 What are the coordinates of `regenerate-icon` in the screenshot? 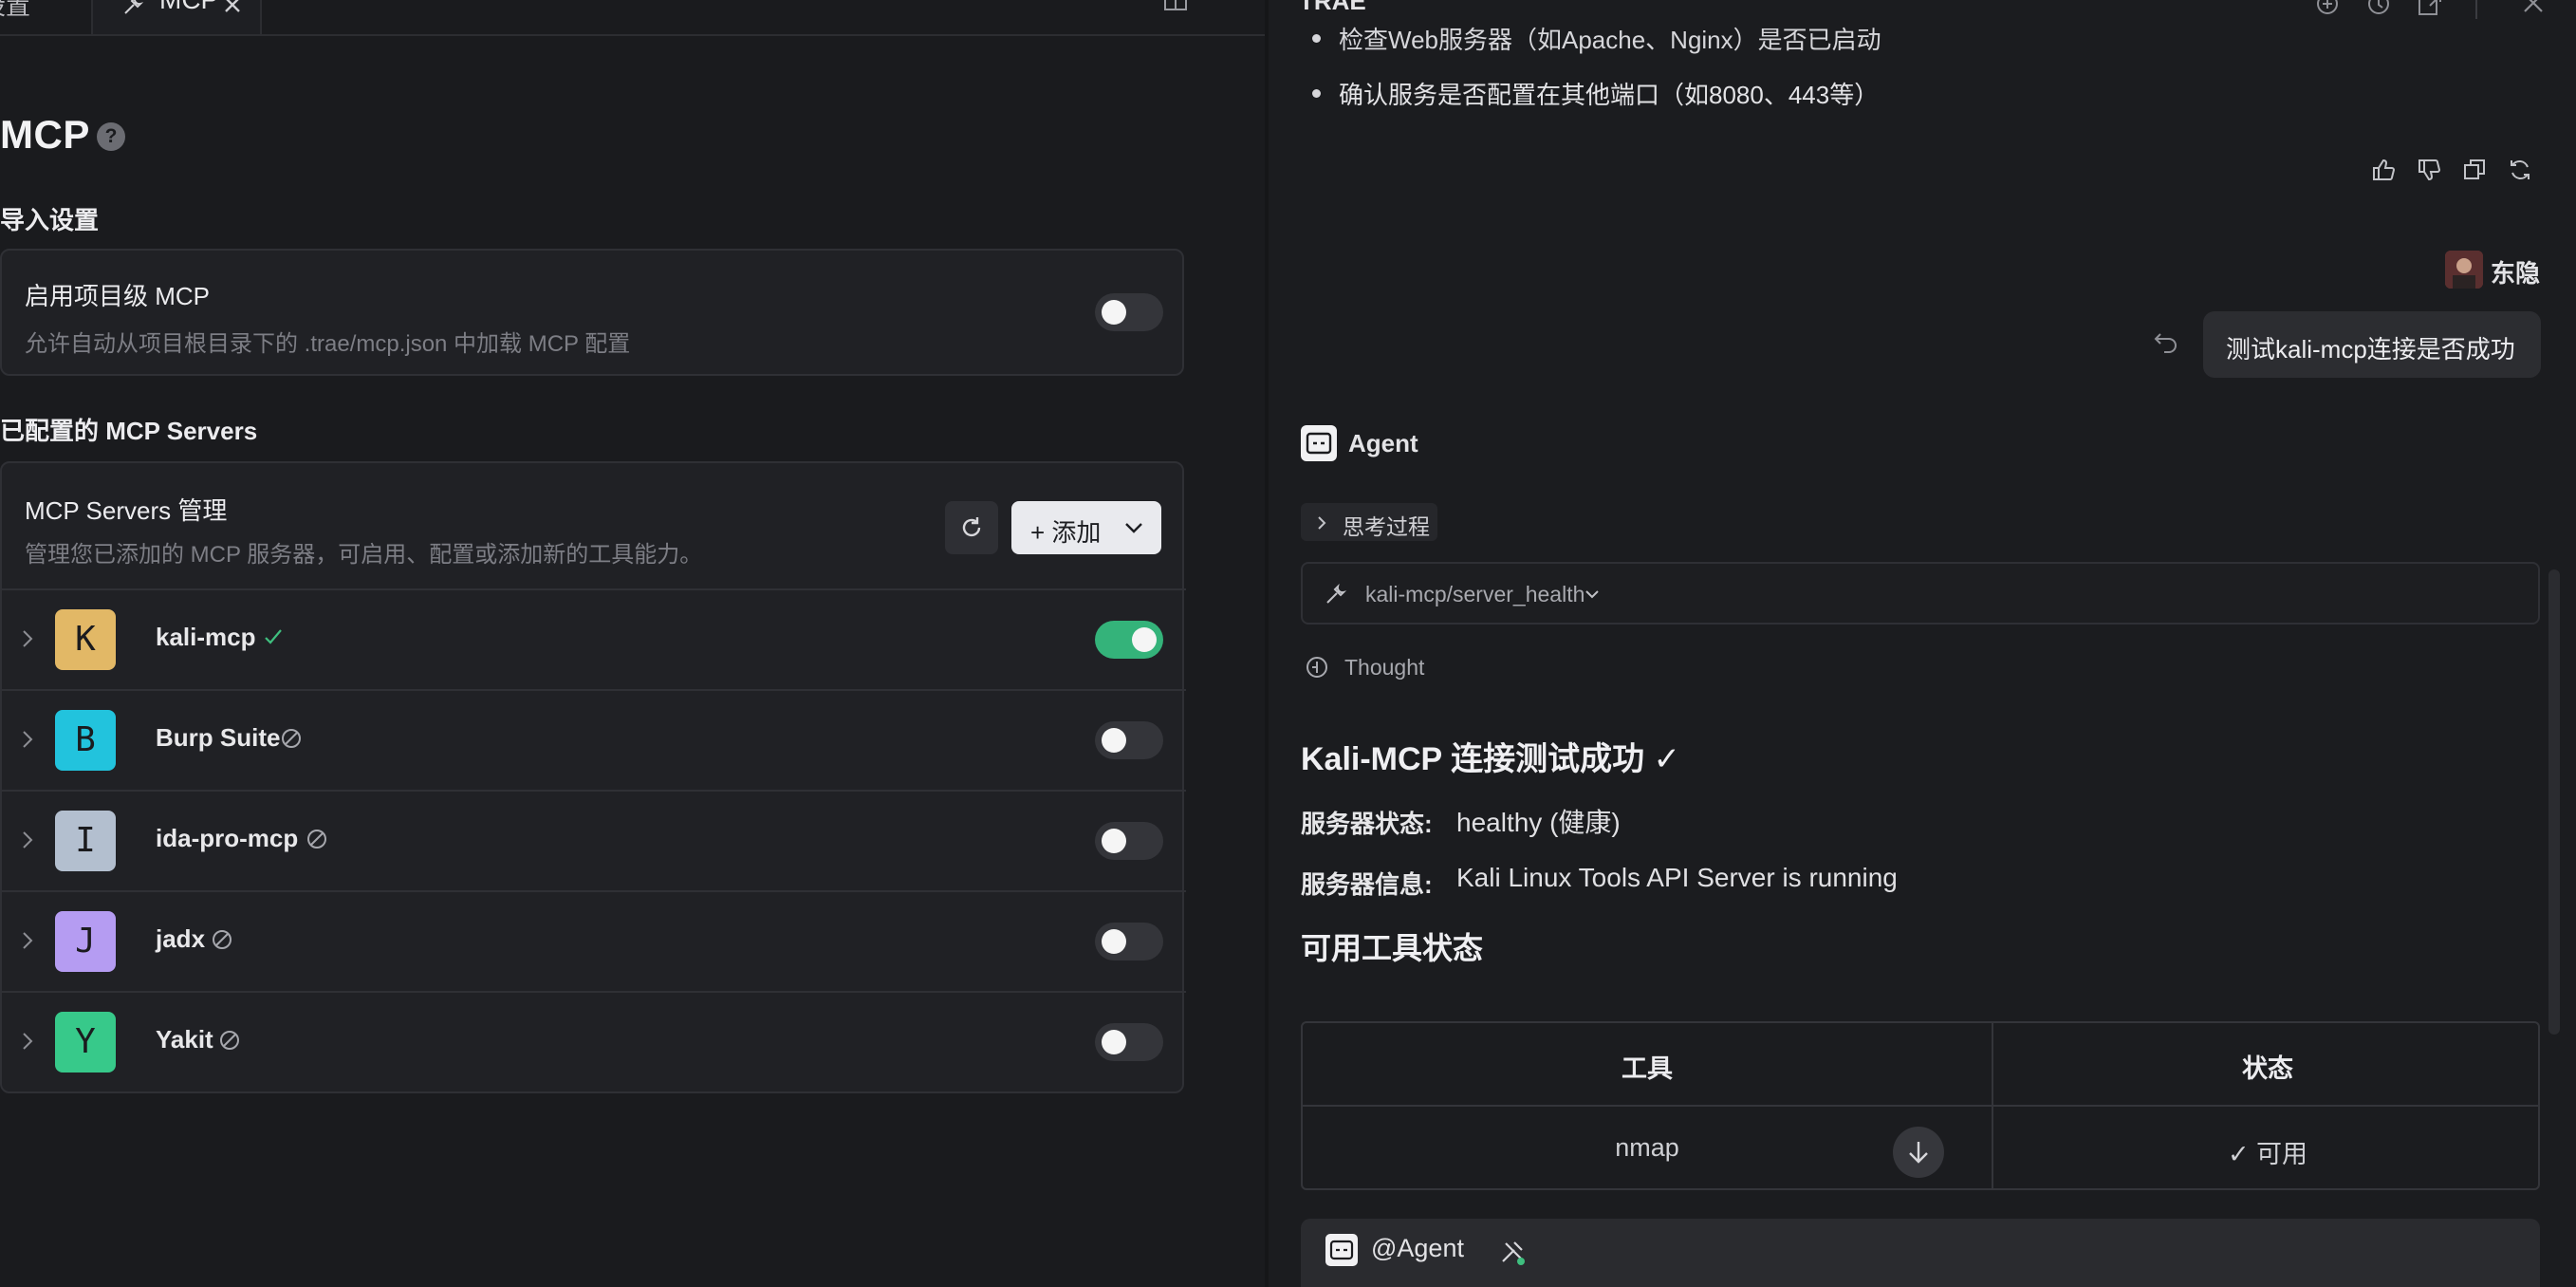 It's located at (2520, 170).